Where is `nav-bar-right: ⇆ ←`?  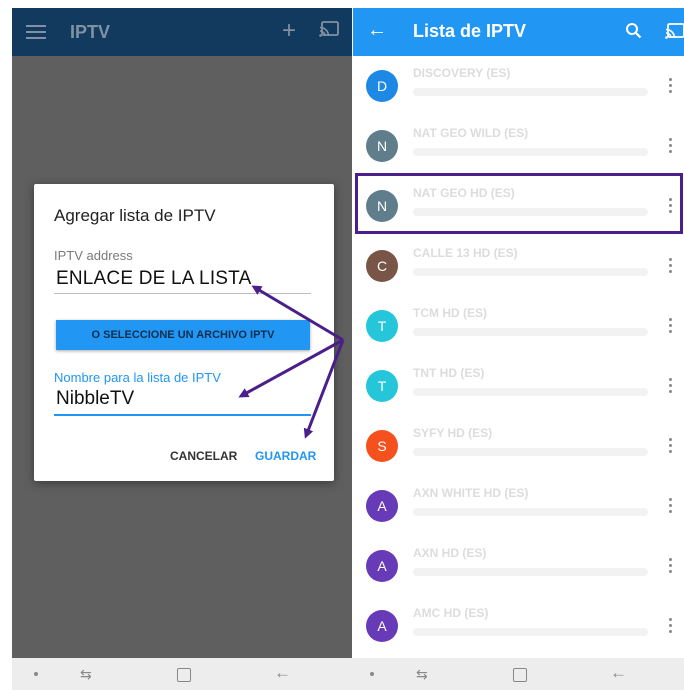 nav-bar-right: ⇆ ← is located at coordinates (516, 674).